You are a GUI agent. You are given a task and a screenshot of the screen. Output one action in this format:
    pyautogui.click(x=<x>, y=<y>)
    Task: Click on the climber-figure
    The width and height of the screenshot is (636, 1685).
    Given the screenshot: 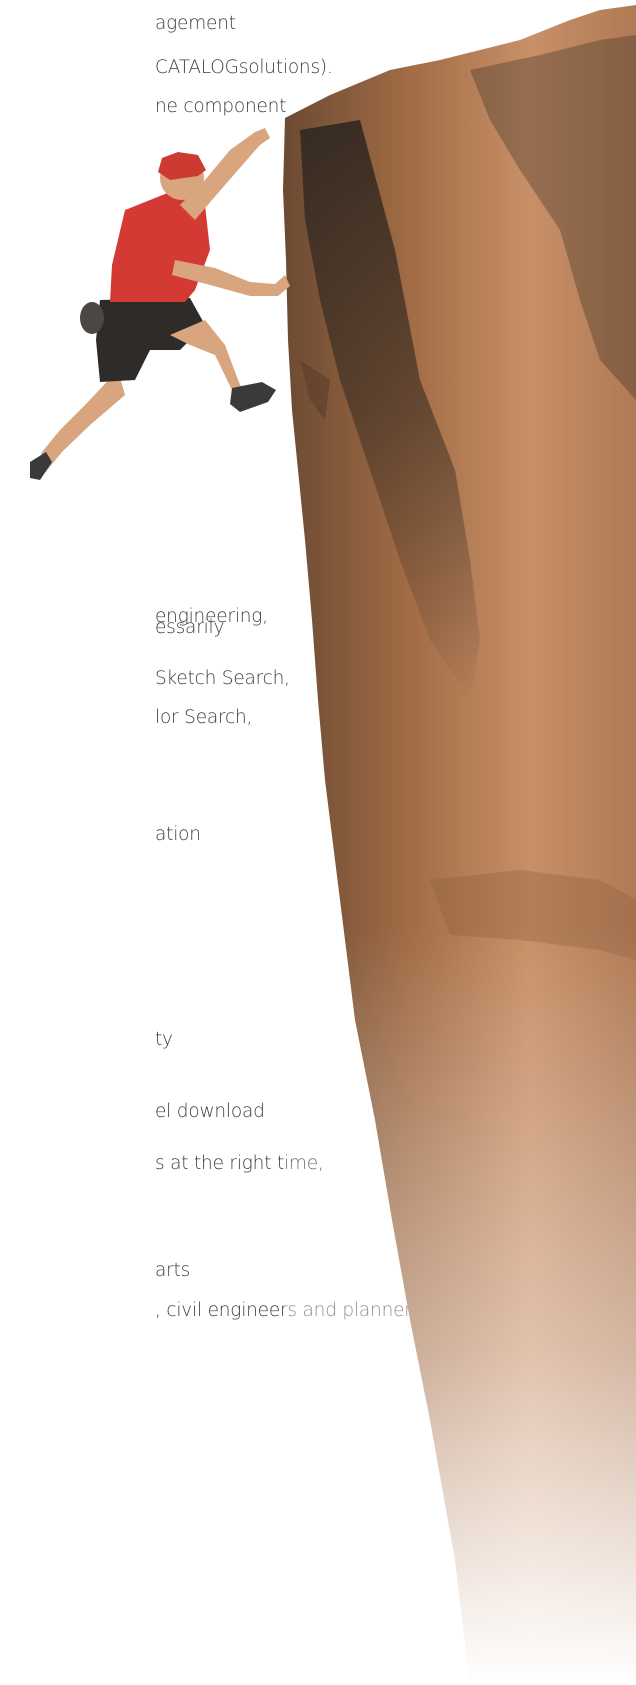 What is the action you would take?
    pyautogui.click(x=160, y=304)
    